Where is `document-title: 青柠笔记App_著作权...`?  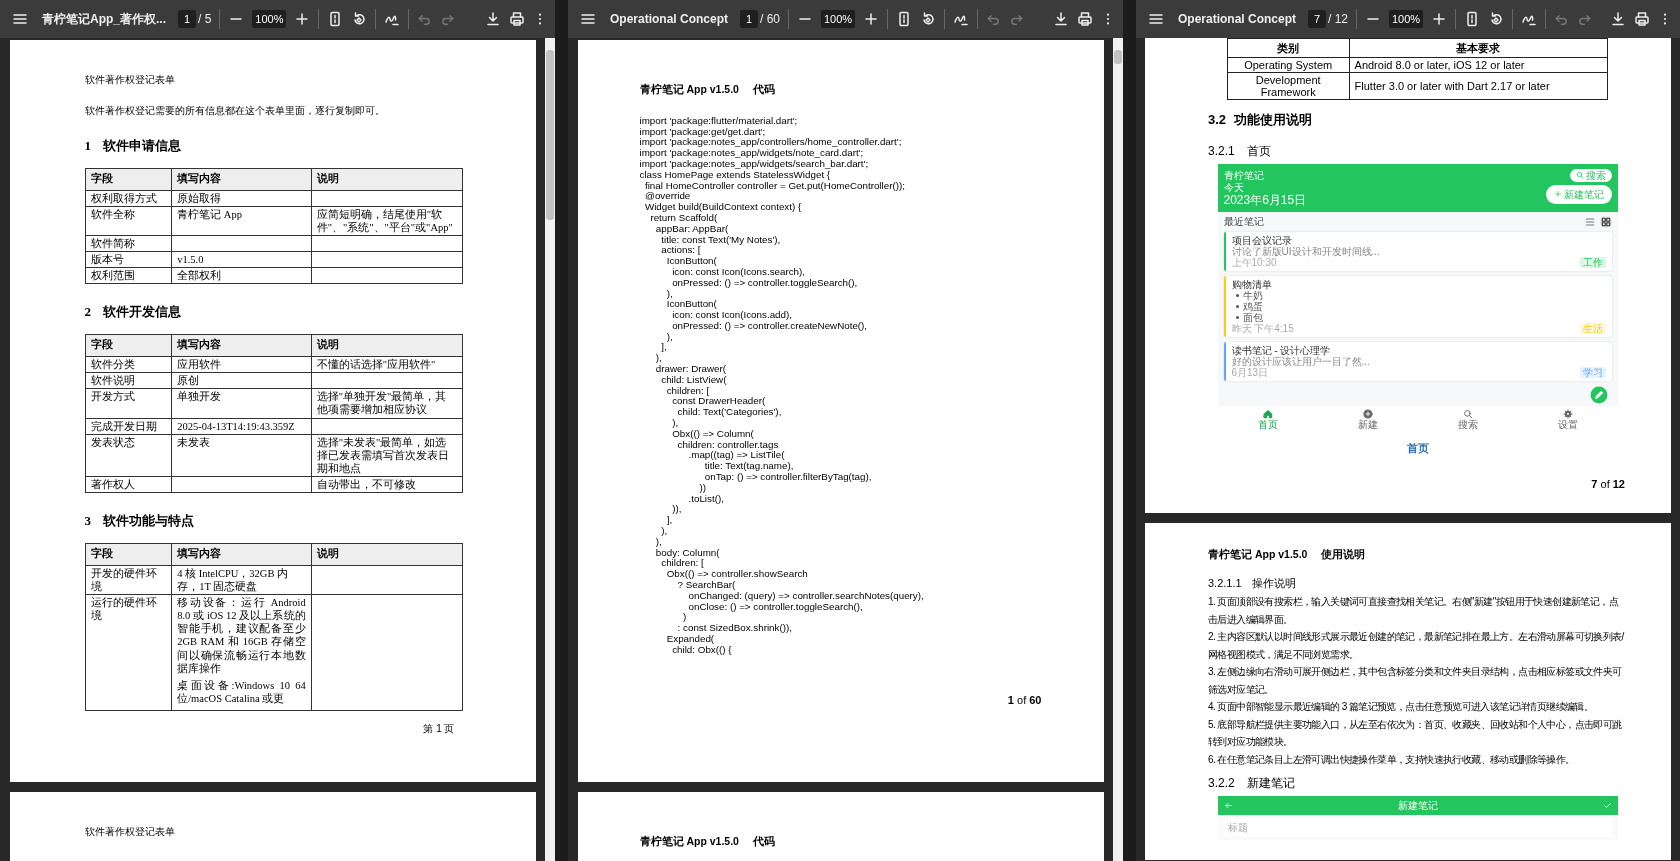
document-title: 青柠笔记App_著作权... is located at coordinates (104, 19).